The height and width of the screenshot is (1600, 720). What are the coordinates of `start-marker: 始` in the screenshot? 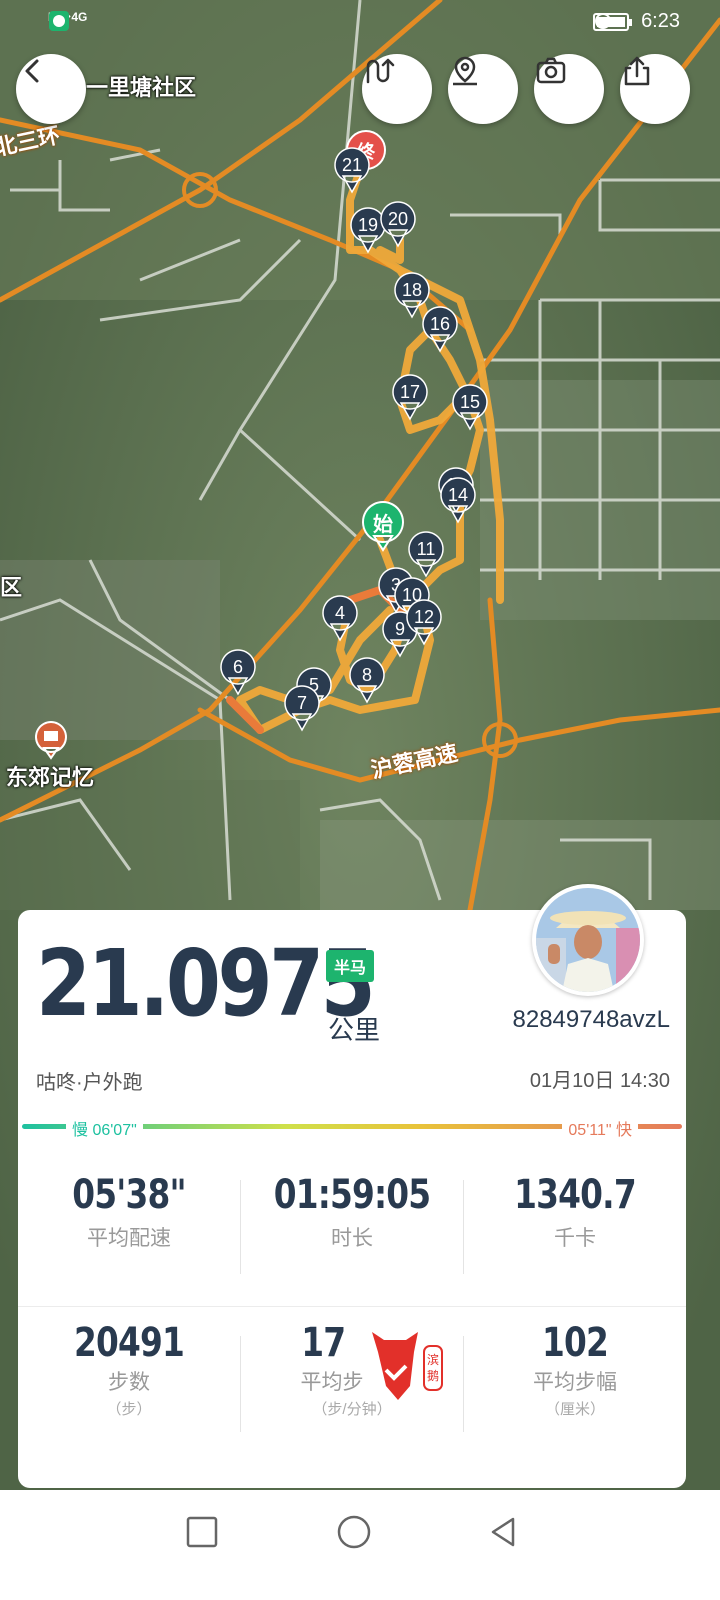 It's located at (383, 526).